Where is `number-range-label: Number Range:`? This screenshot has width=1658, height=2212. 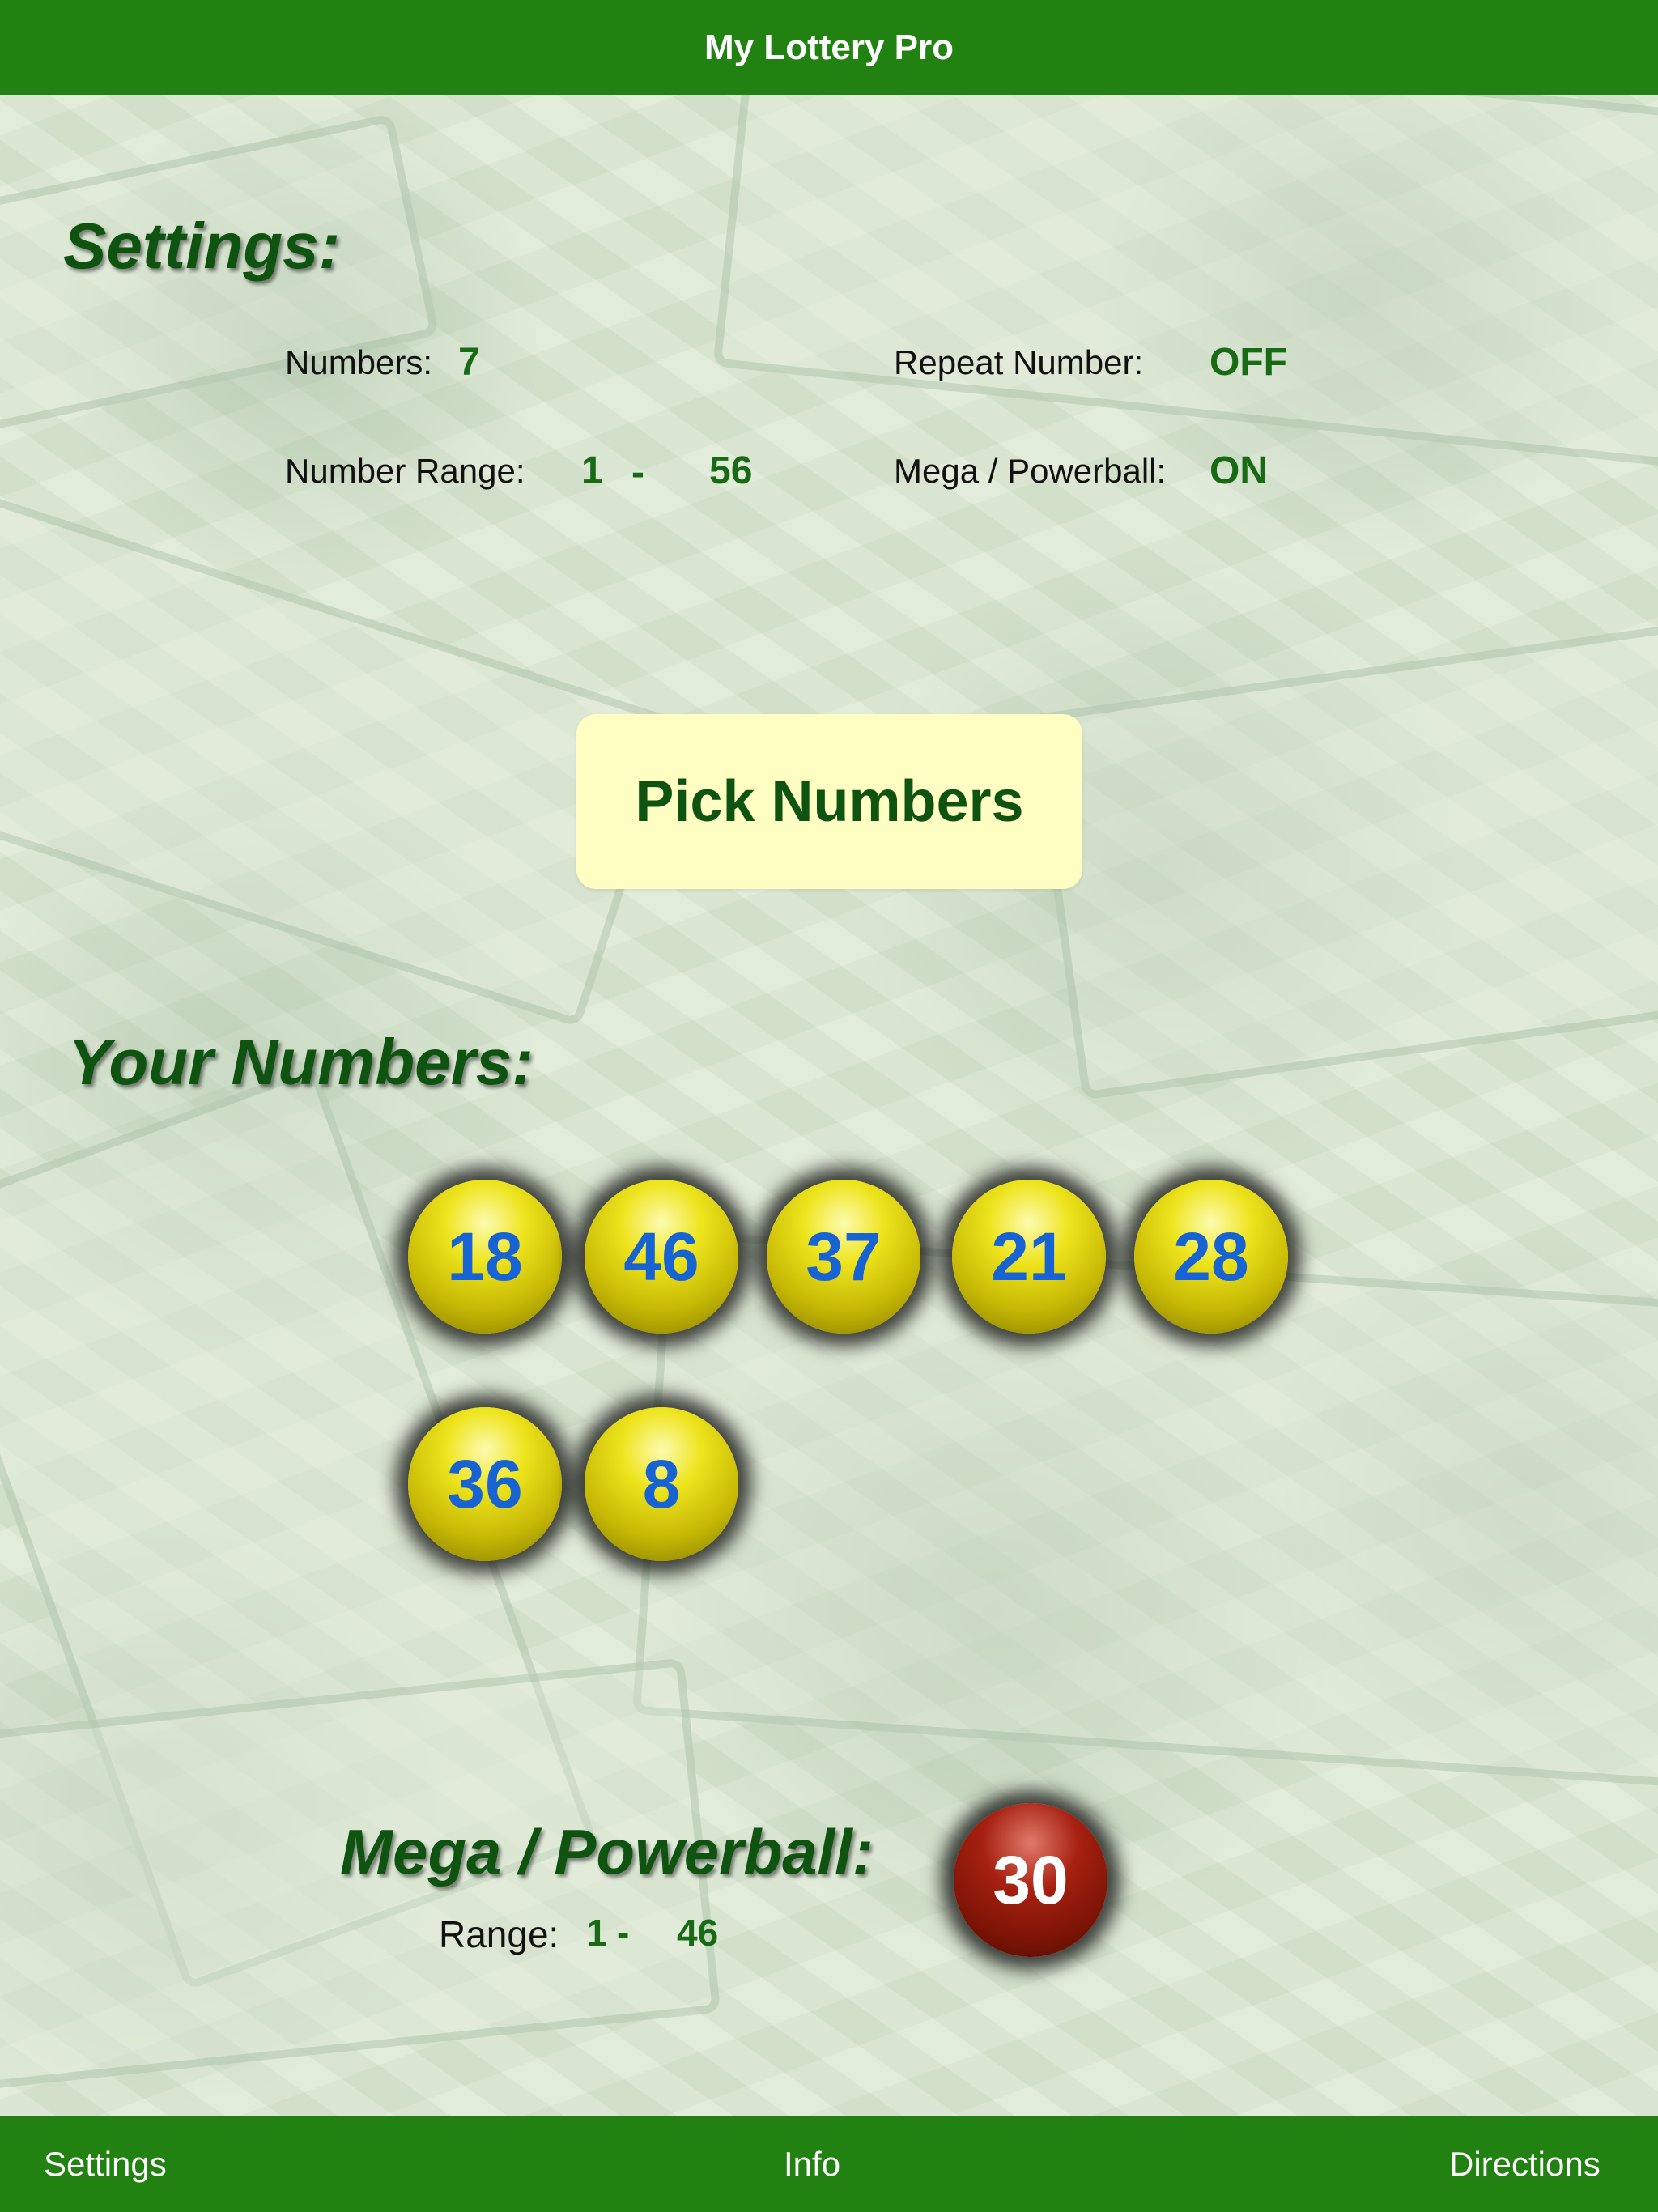 number-range-label: Number Range: is located at coordinates (405, 471).